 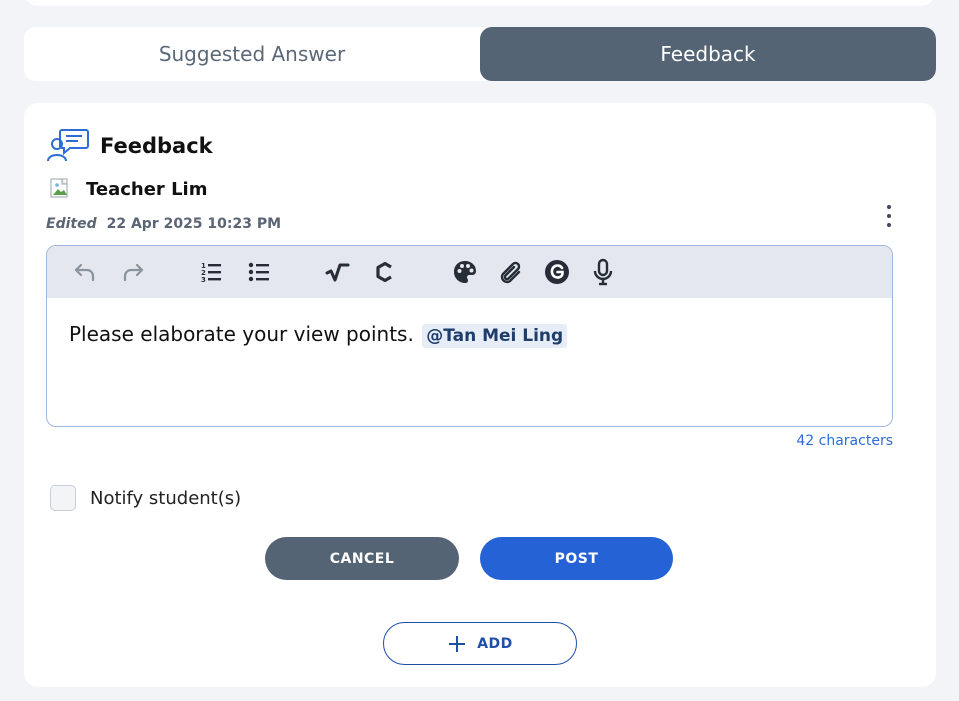 What do you see at coordinates (362, 558) in the screenshot?
I see `cancel-button: CANCEL` at bounding box center [362, 558].